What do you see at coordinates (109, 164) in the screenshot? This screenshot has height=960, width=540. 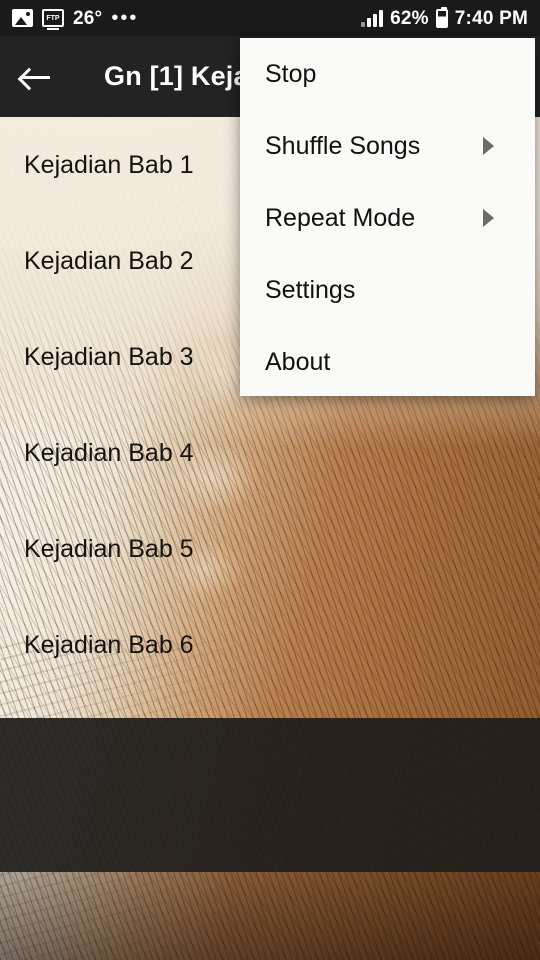 I see `list-item-label: Kejadian Bab 1` at bounding box center [109, 164].